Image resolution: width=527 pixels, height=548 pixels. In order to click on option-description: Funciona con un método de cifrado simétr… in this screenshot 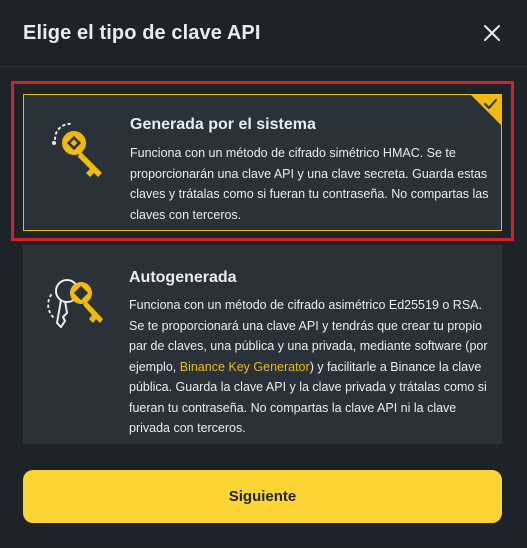, I will do `click(309, 184)`.